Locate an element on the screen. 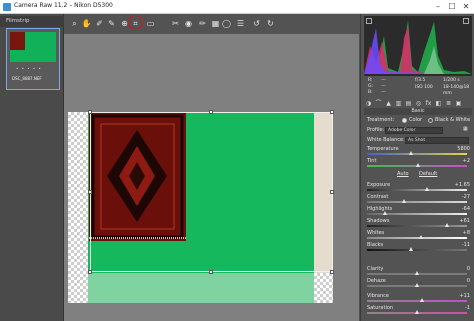 This screenshot has height=321, width=474. white-balance-dropdown: As Shot is located at coordinates (437, 140).